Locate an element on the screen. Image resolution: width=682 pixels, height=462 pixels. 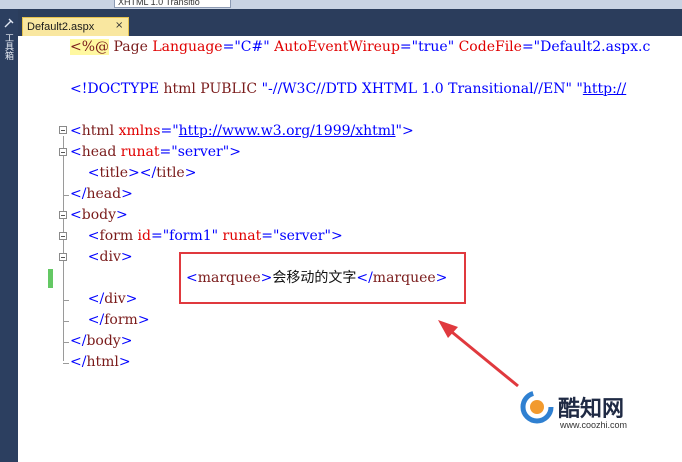
watermark-title: 酷知网 is located at coordinates (591, 409).